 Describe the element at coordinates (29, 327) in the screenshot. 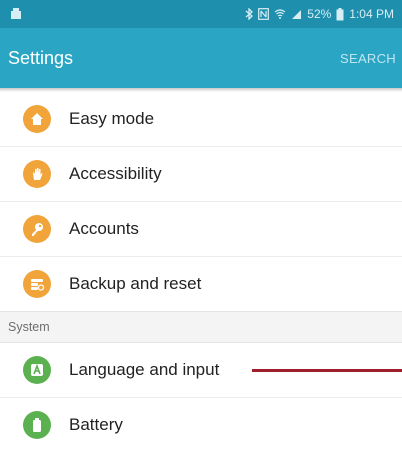

I see `section-label: System` at that location.